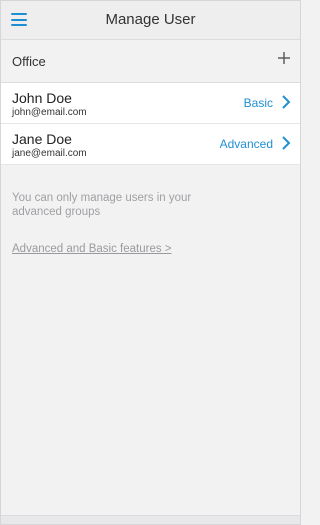 The image size is (320, 525). Describe the element at coordinates (150, 103) in the screenshot. I see `user-row-john: John Doe john@email.com Basic` at that location.